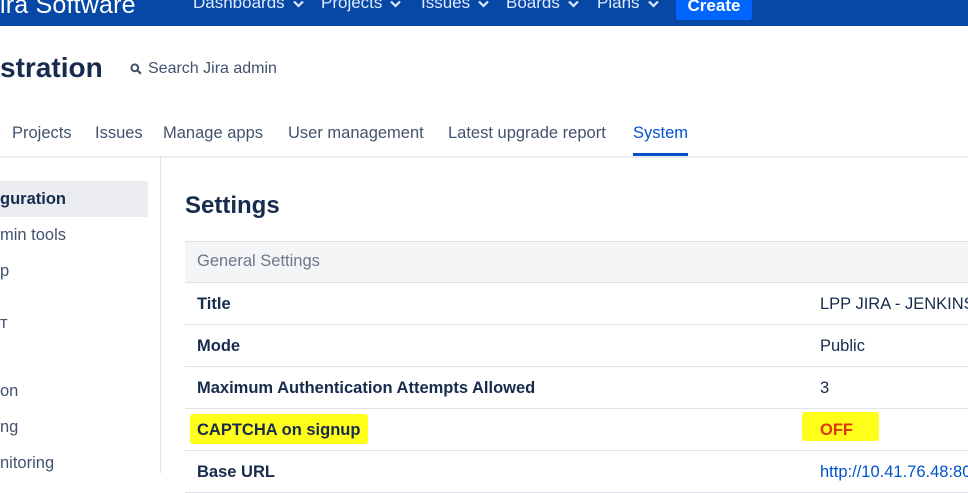  I want to click on tab-system: System, so click(661, 140).